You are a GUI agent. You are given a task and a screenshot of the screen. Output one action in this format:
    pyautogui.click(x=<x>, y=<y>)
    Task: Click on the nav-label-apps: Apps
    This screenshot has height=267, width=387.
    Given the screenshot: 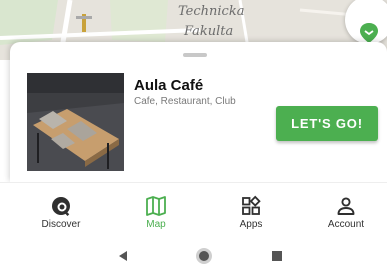 What is the action you would take?
    pyautogui.click(x=251, y=224)
    